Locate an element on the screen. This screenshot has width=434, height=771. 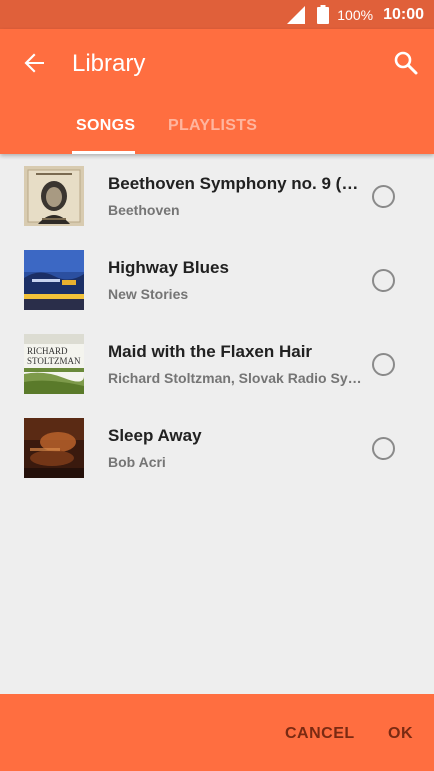
status-bar: 100% 10:00 is located at coordinates (217, 14).